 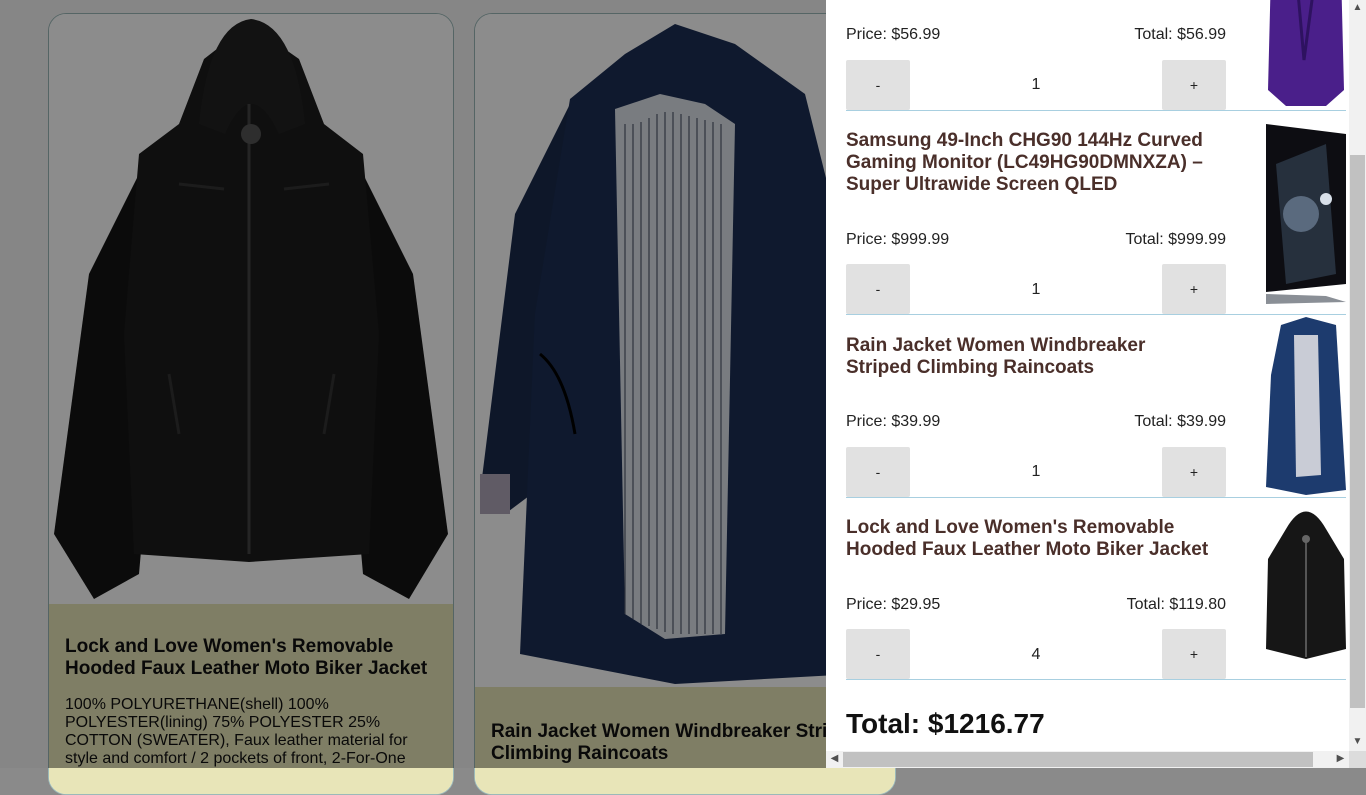 I want to click on item-price: Price: $39.99, so click(x=893, y=421).